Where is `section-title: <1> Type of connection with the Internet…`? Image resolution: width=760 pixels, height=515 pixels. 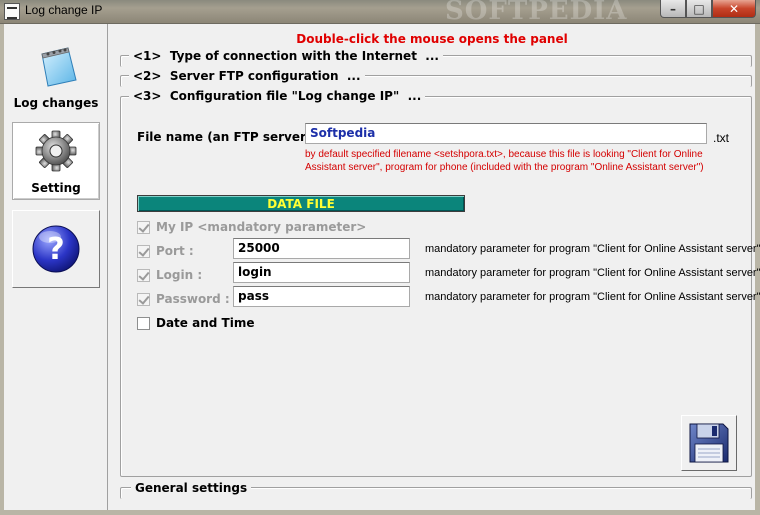 section-title: <1> Type of connection with the Internet… is located at coordinates (286, 56).